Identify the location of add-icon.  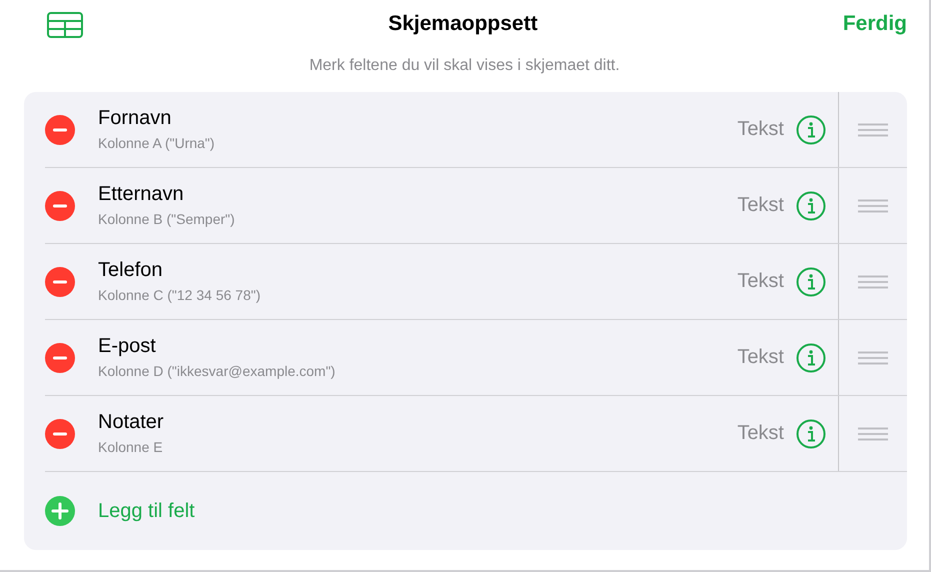
(60, 511).